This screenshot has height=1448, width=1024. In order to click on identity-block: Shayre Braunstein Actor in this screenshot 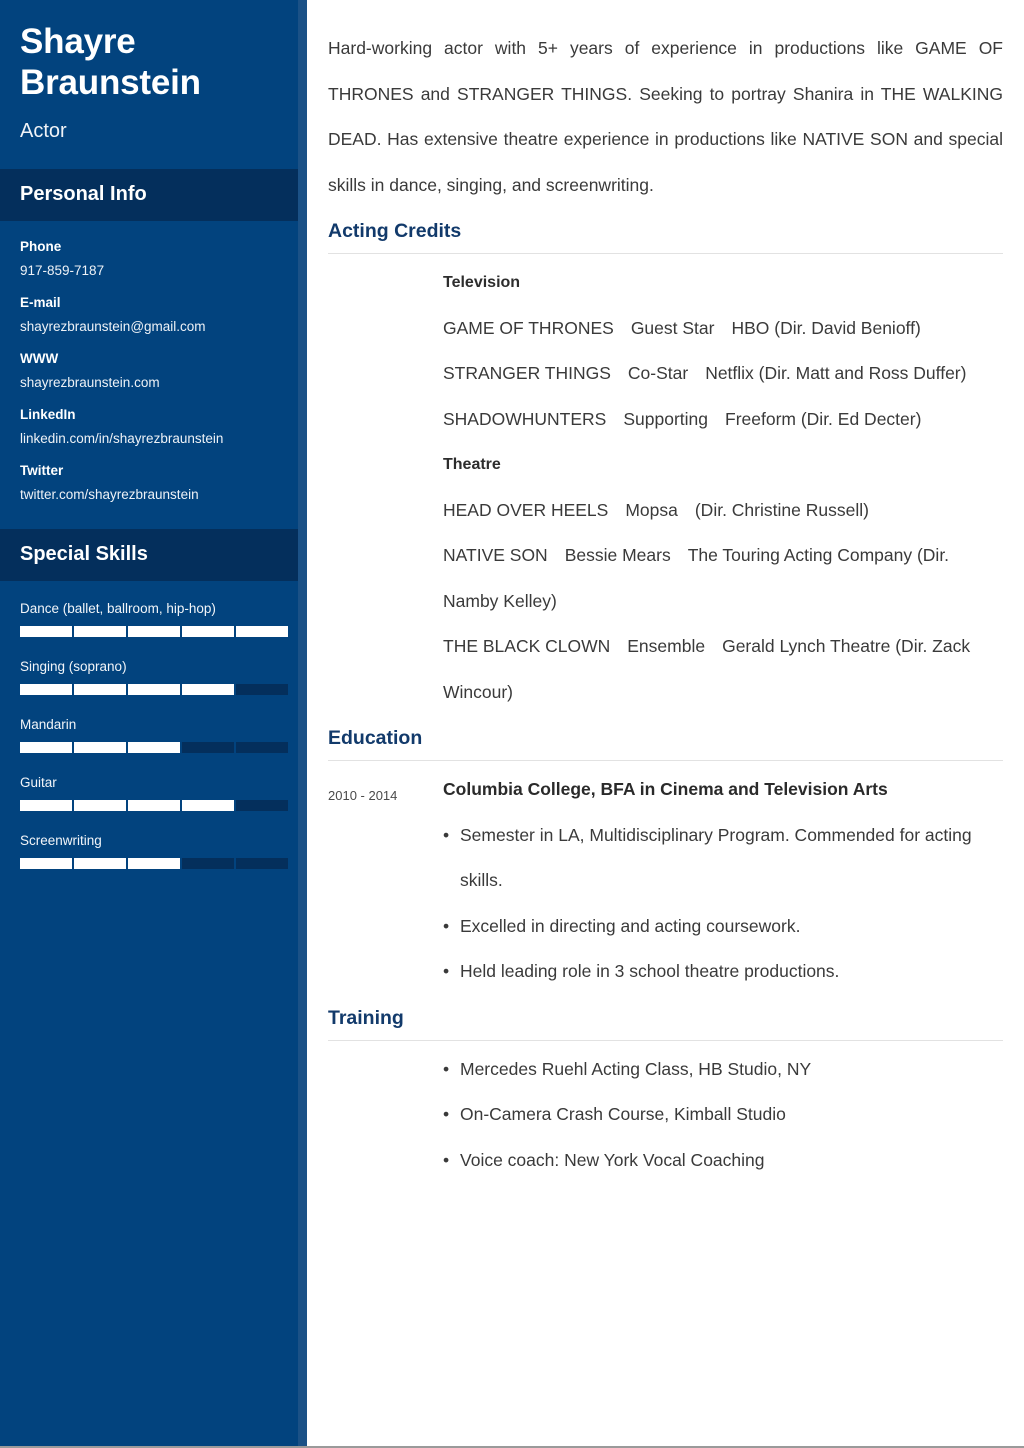, I will do `click(149, 84)`.